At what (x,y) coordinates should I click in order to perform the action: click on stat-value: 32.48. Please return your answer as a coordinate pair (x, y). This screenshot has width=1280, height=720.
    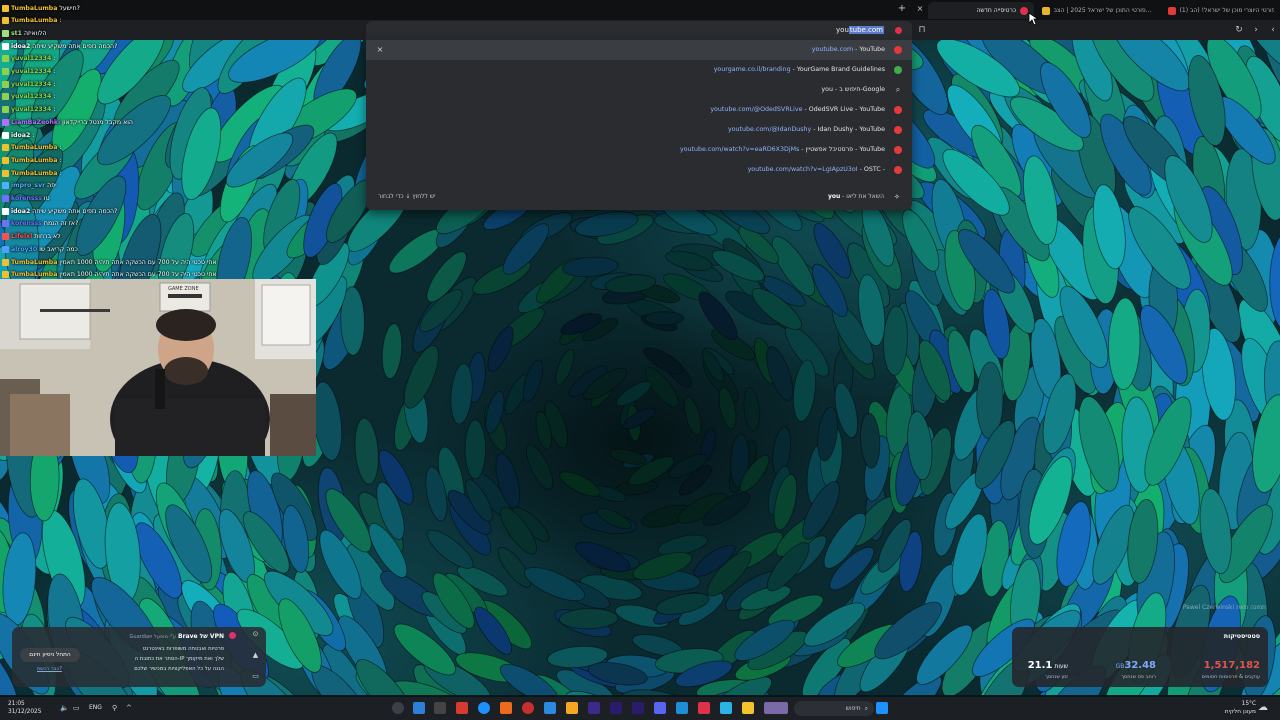
    Looking at the image, I should click on (1140, 665).